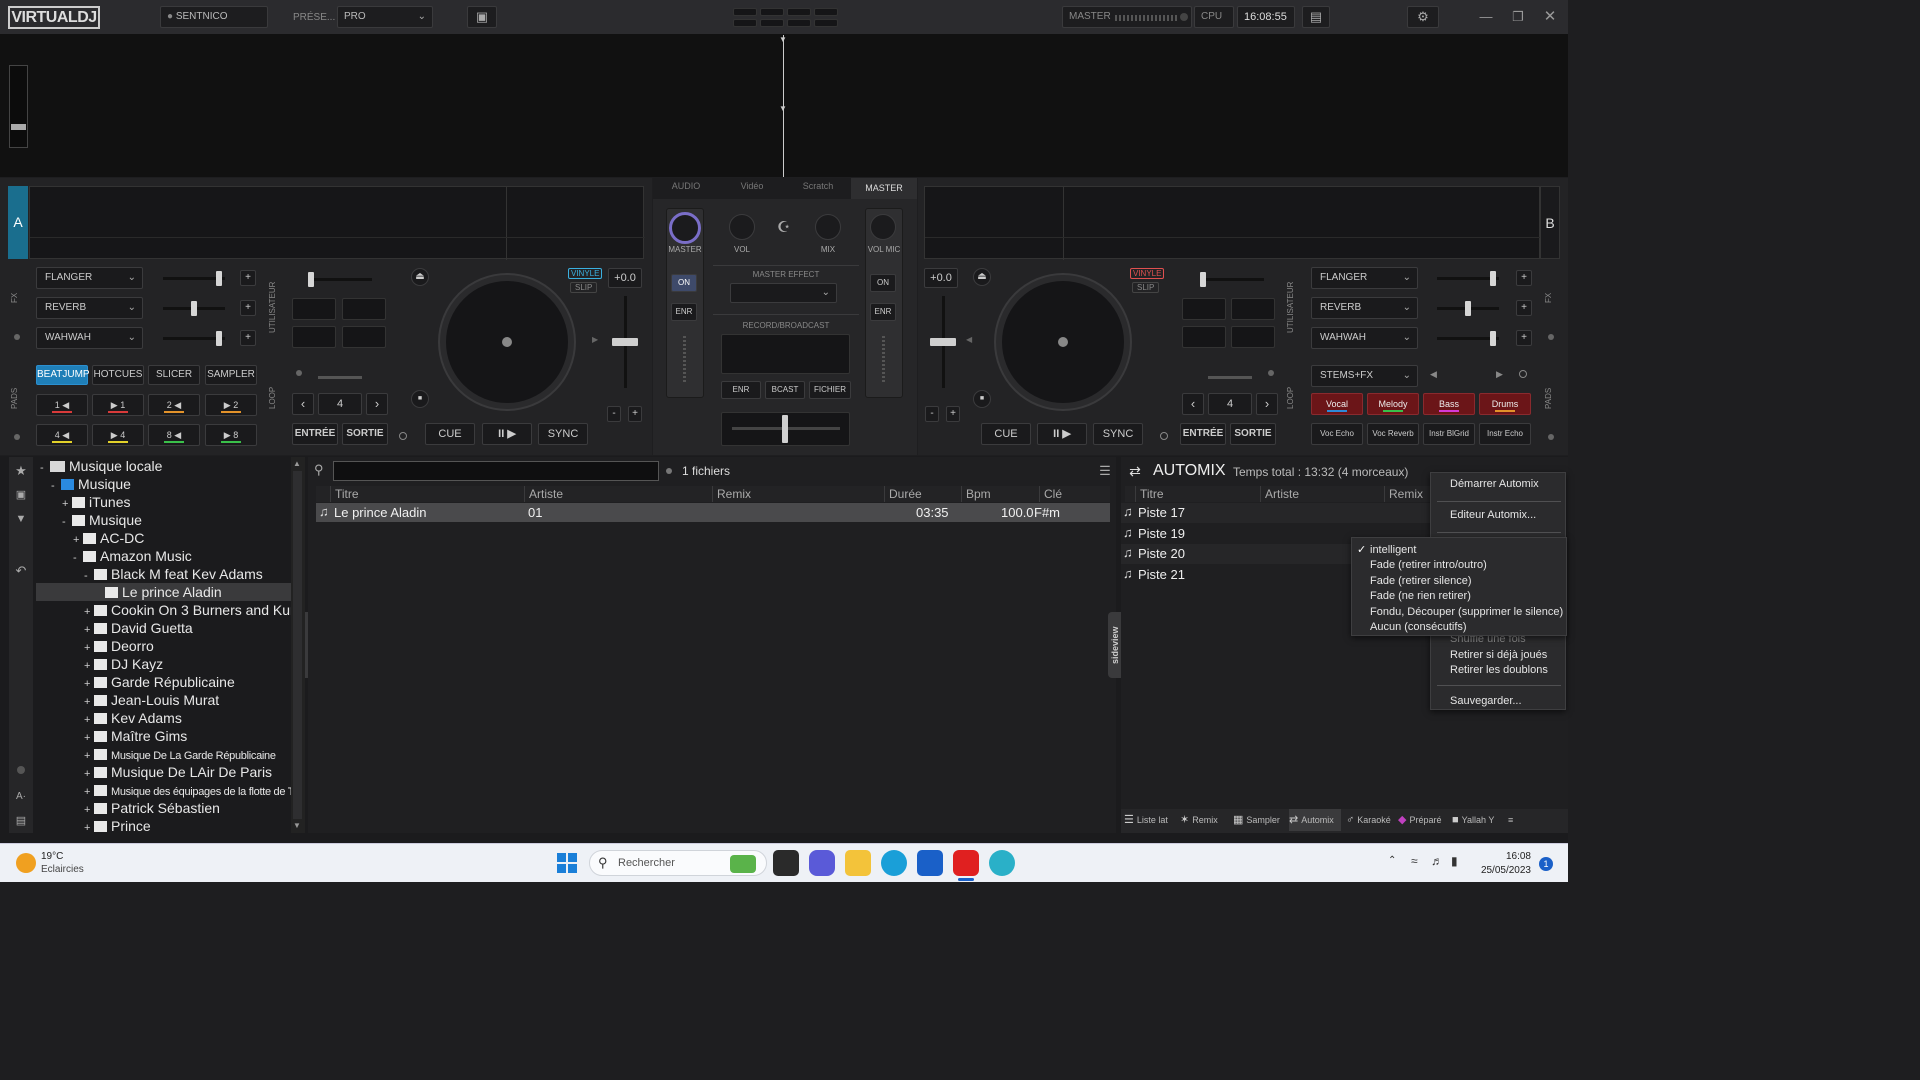 The image size is (1920, 1080). I want to click on tree-item: Le prince Aladin, so click(163, 592).